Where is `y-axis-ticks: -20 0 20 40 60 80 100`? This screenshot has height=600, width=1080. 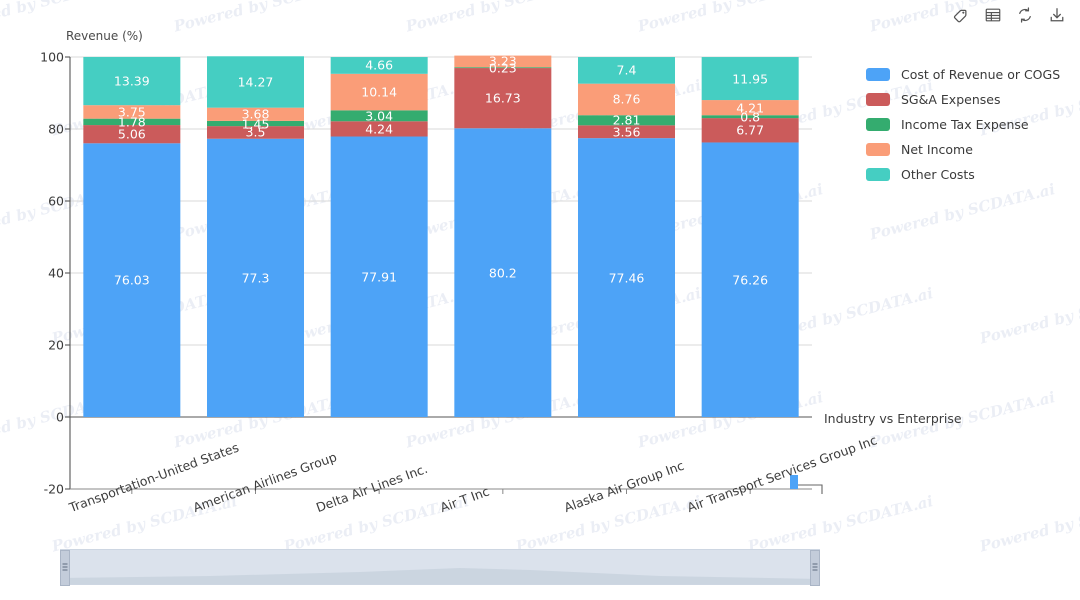 y-axis-ticks: -20 0 20 40 60 80 100 is located at coordinates (41, 300).